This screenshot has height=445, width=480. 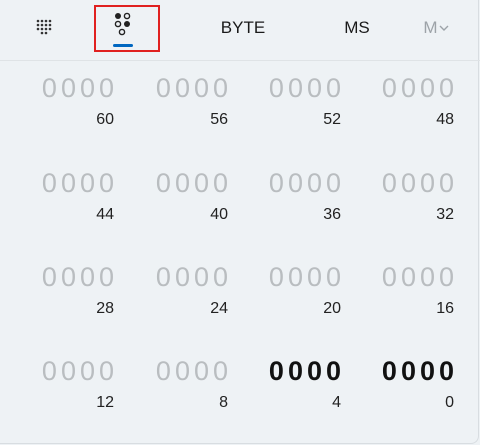 What do you see at coordinates (223, 402) in the screenshot?
I see `bit-position-label: 8` at bounding box center [223, 402].